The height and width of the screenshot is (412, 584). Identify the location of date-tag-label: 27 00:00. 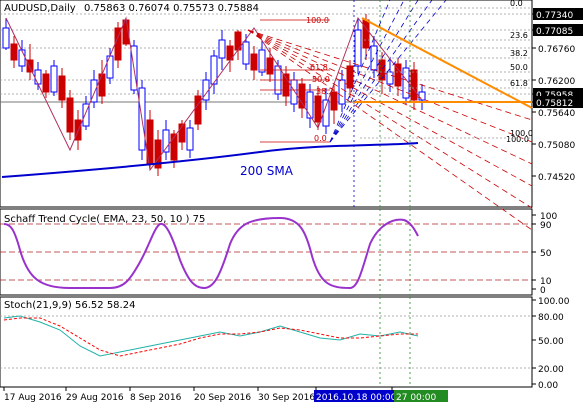
(416, 398).